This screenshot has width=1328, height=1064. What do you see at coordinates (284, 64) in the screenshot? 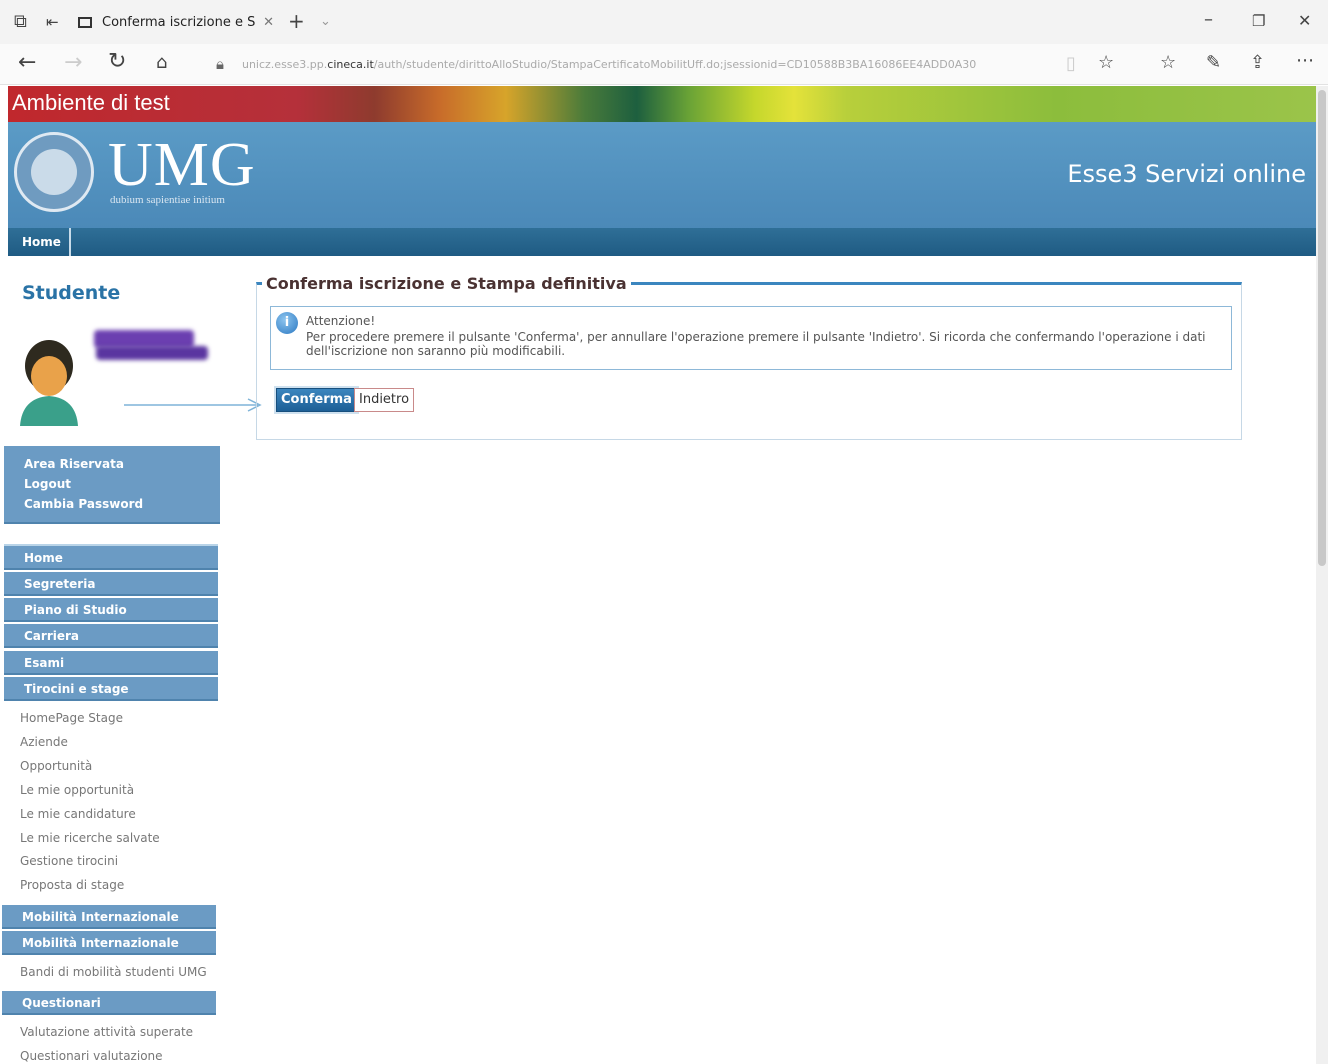
I see `url-prefix: unicz.esse3.pp.` at bounding box center [284, 64].